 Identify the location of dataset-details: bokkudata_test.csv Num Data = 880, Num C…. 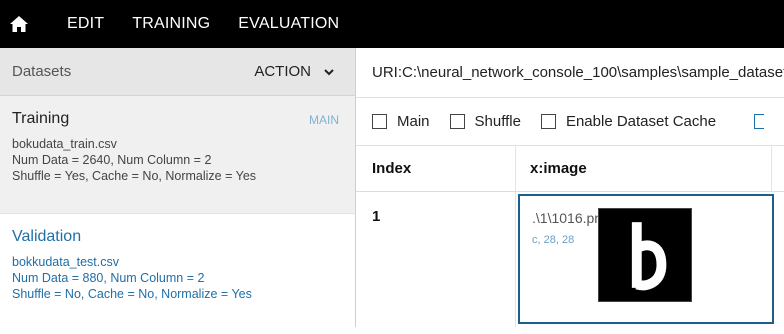
(177, 278).